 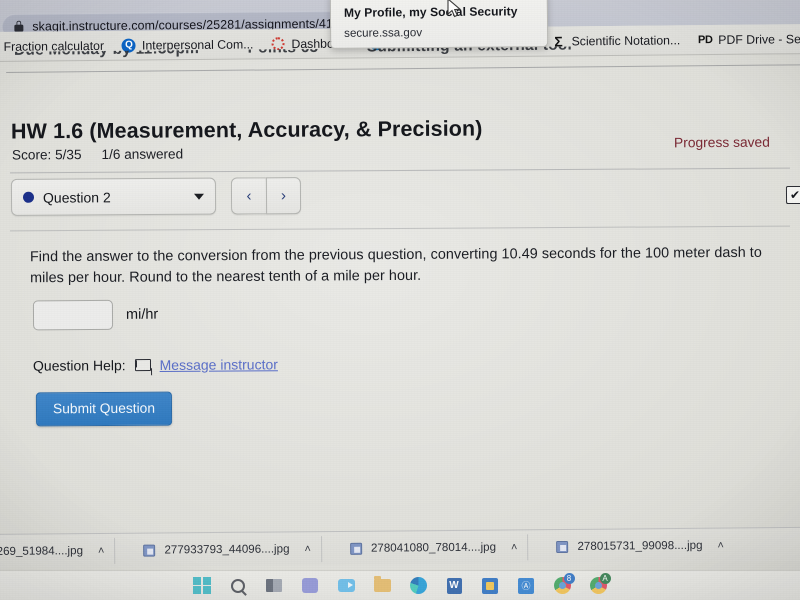 I want to click on score-row: Score: 5/35 1/6 answered, so click(x=97, y=154).